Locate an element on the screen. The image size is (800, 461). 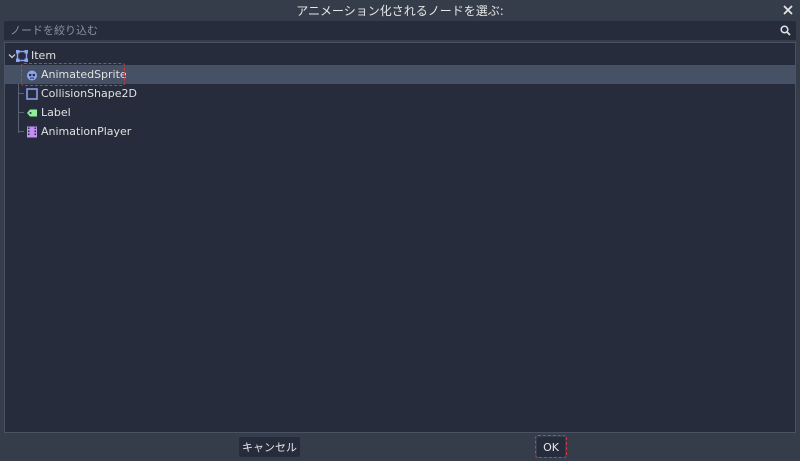
filter-row is located at coordinates (400, 30).